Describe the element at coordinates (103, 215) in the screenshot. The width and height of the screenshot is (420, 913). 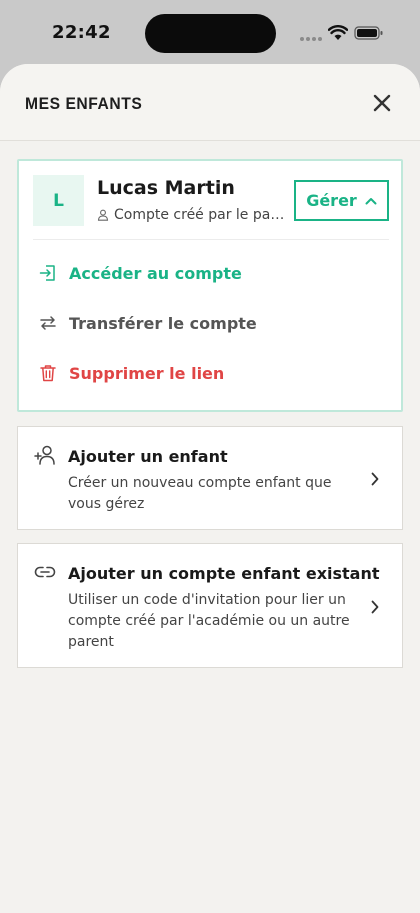
I see `user-icon` at that location.